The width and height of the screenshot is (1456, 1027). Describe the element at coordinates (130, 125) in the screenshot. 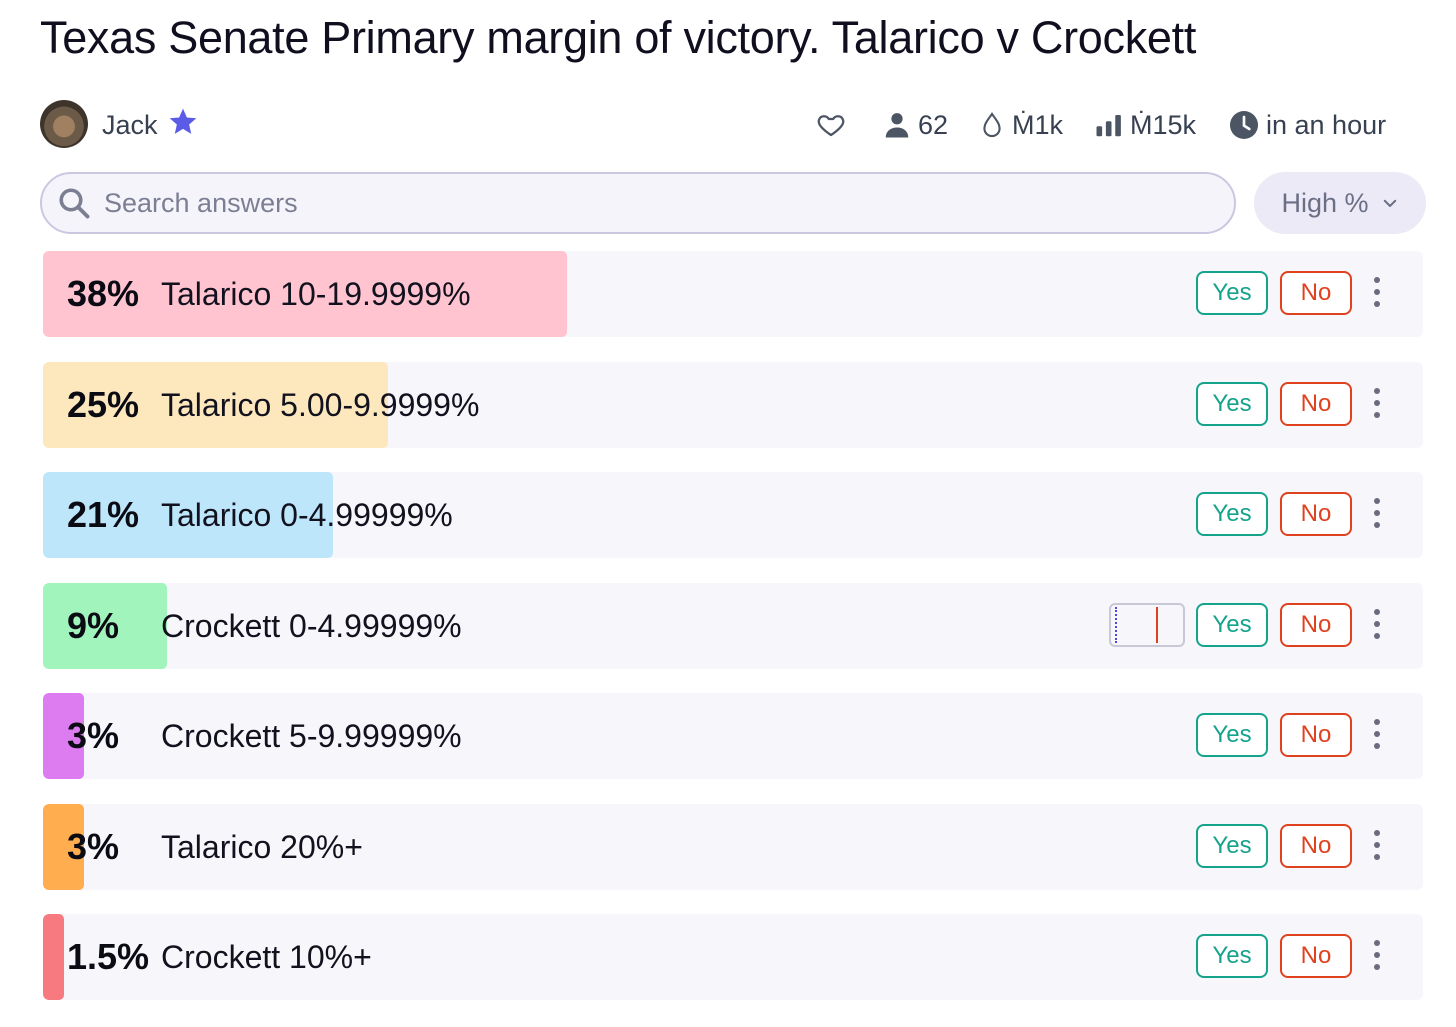

I see `author-name: Jack` at that location.